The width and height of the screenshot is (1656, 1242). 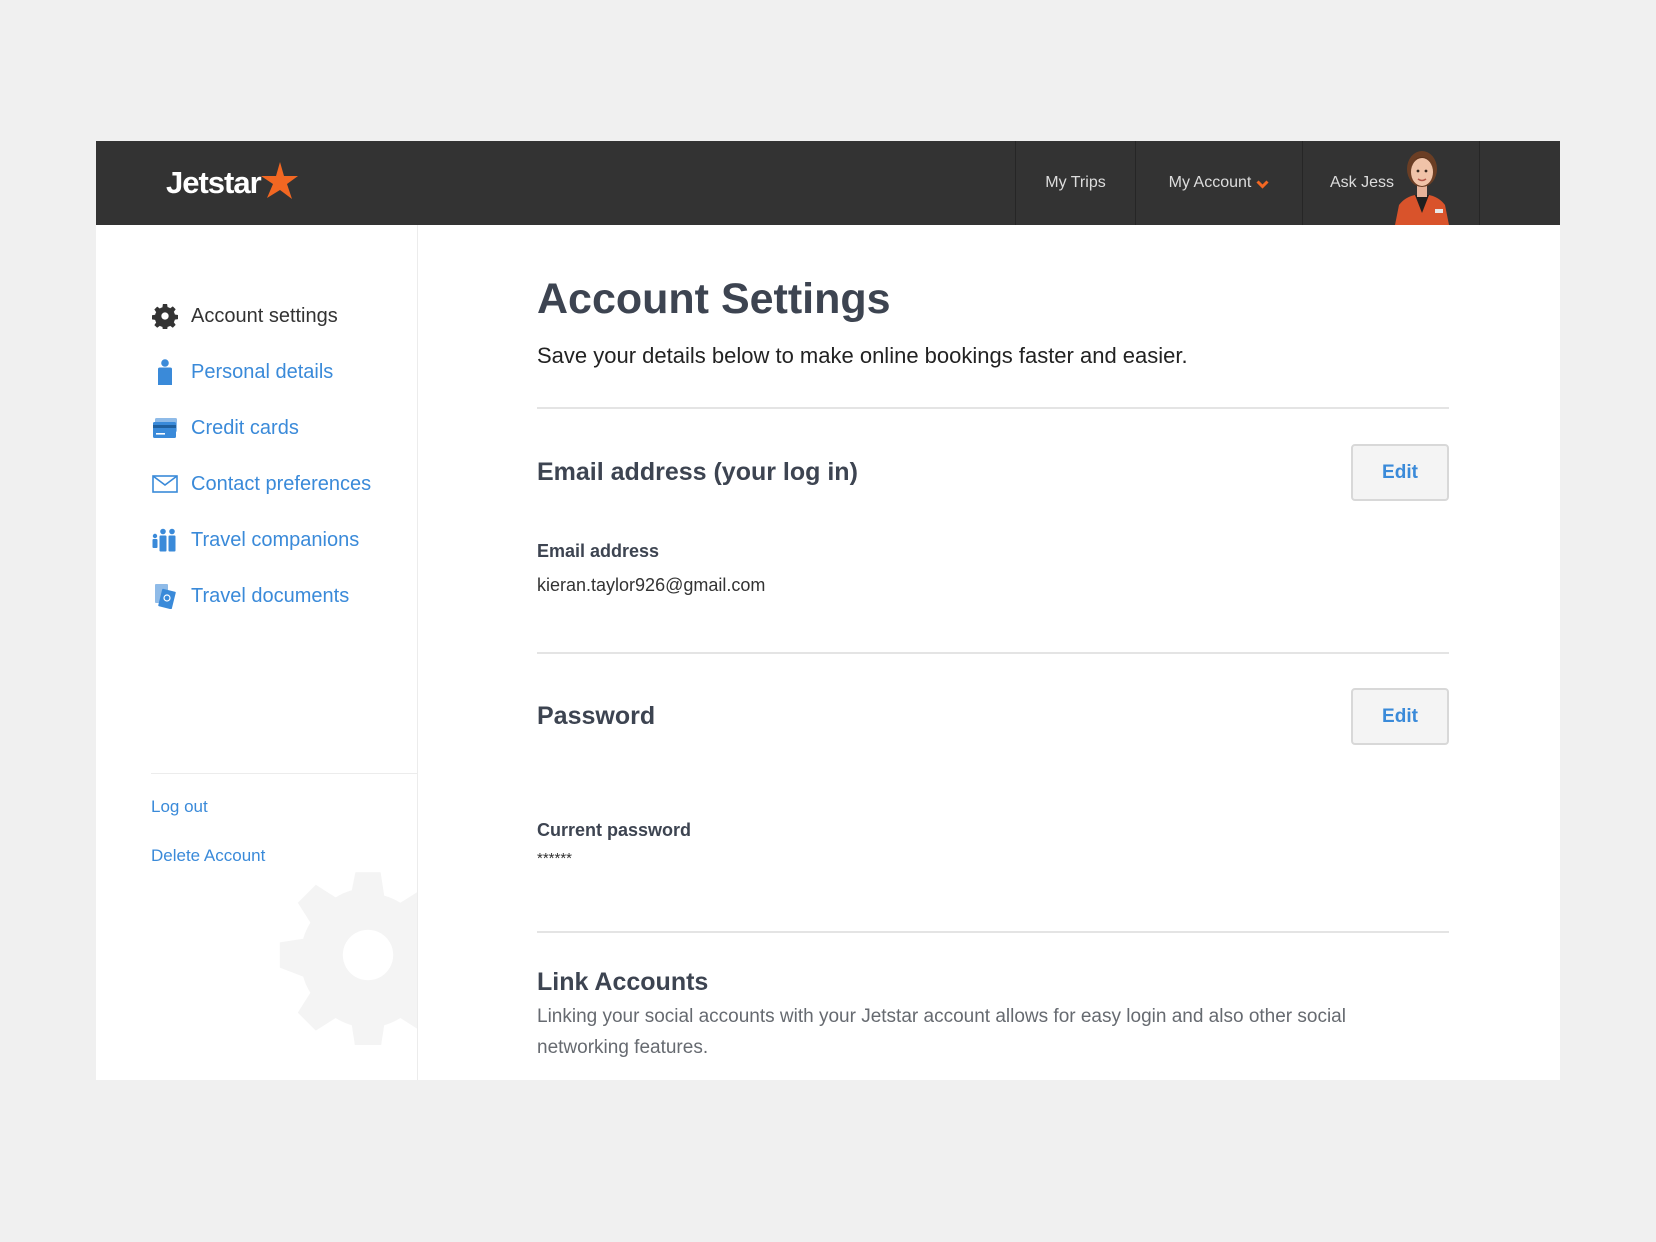 I want to click on sidebar-item-label: Contact preferences, so click(x=281, y=483).